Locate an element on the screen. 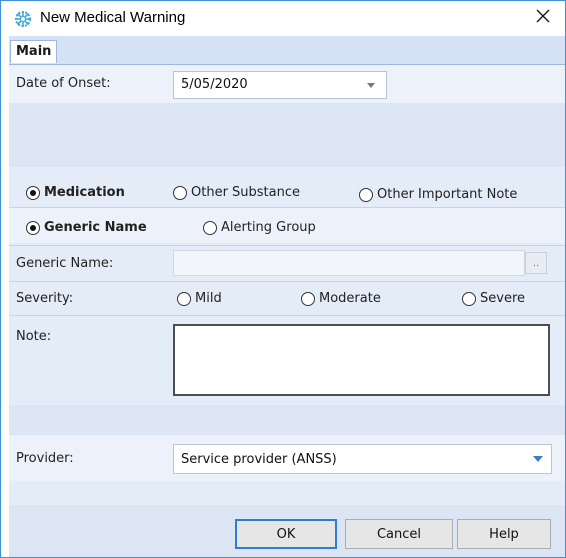 The image size is (566, 558). provider-dropdown: Service provider (ANSS) is located at coordinates (362, 459).